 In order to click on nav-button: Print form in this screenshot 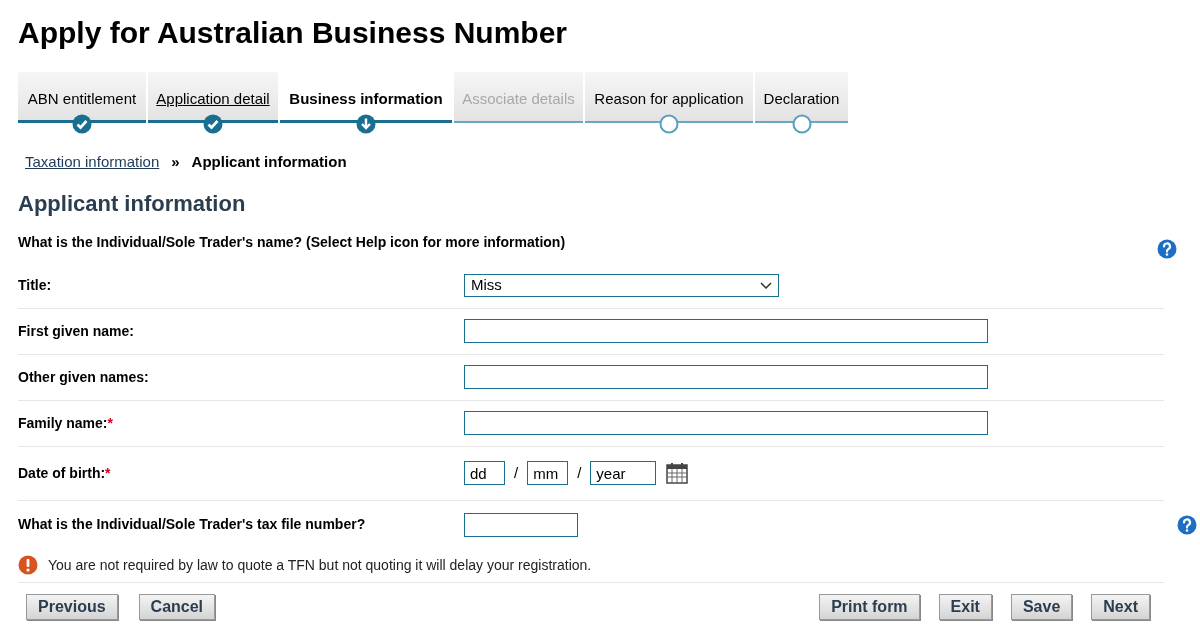, I will do `click(869, 606)`.